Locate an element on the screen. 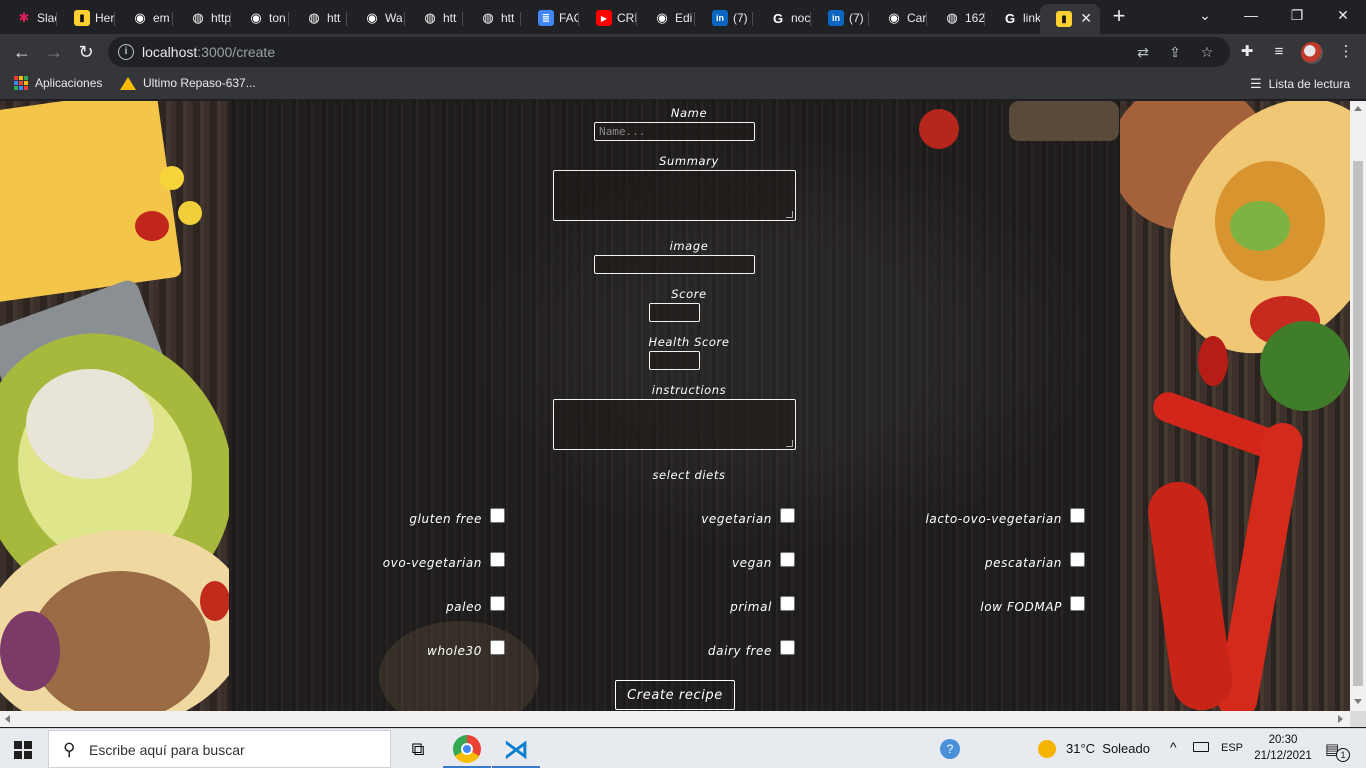  sun-weather-icon is located at coordinates (1047, 749).